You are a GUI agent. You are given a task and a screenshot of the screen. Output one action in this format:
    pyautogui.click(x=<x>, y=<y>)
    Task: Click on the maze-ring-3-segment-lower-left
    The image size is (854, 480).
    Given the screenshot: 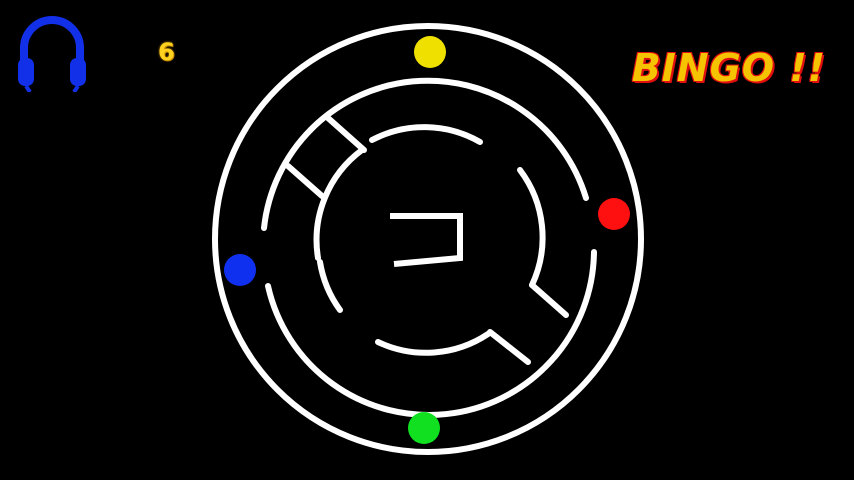 What is the action you would take?
    pyautogui.click(x=330, y=286)
    